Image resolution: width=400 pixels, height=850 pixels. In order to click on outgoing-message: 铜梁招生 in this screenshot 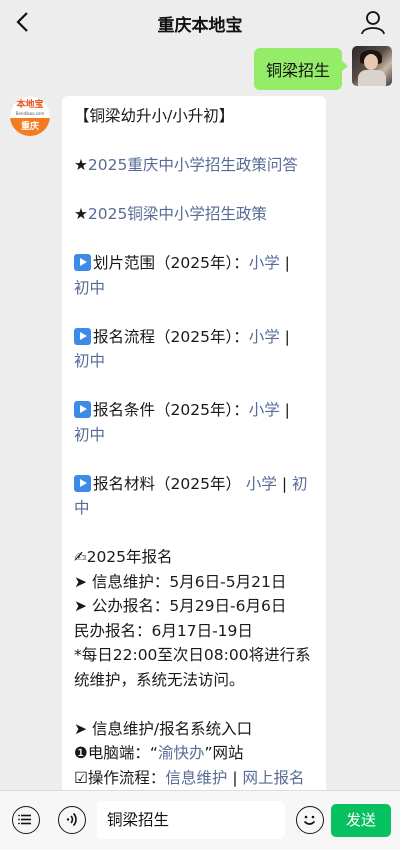, I will do `click(322, 68)`.